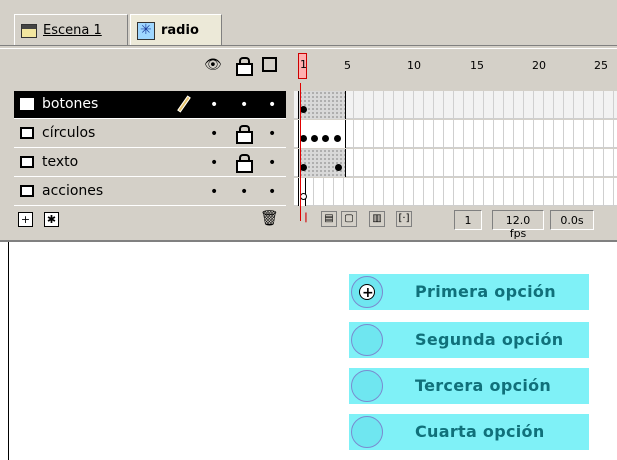 The width and height of the screenshot is (617, 460). Describe the element at coordinates (347, 65) in the screenshot. I see `ruler-label-5: 5` at that location.